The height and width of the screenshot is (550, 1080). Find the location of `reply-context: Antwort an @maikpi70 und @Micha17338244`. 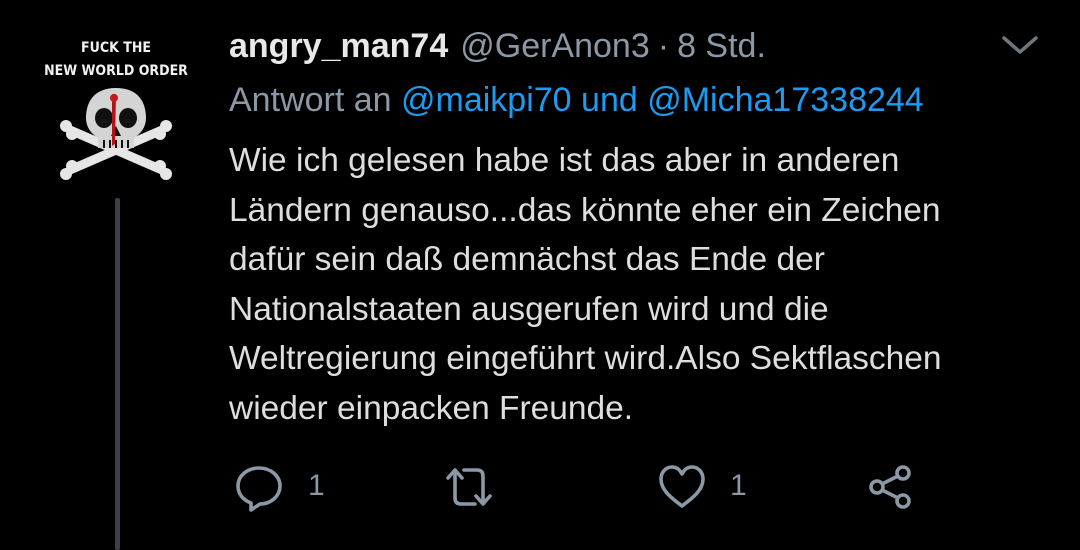

reply-context: Antwort an @maikpi70 und @Micha17338244 is located at coordinates (576, 100).